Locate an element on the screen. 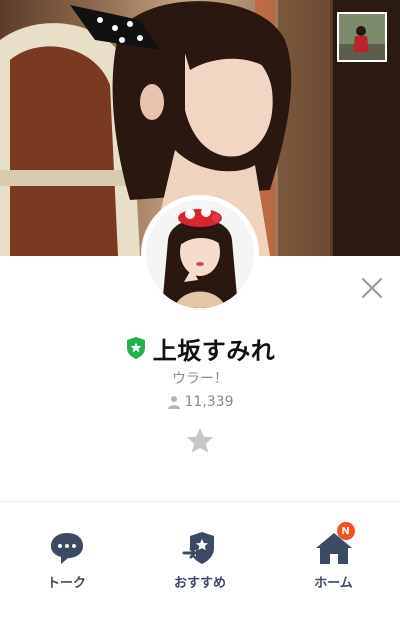 Image resolution: width=400 pixels, height=617 pixels. favorite-button is located at coordinates (200, 441).